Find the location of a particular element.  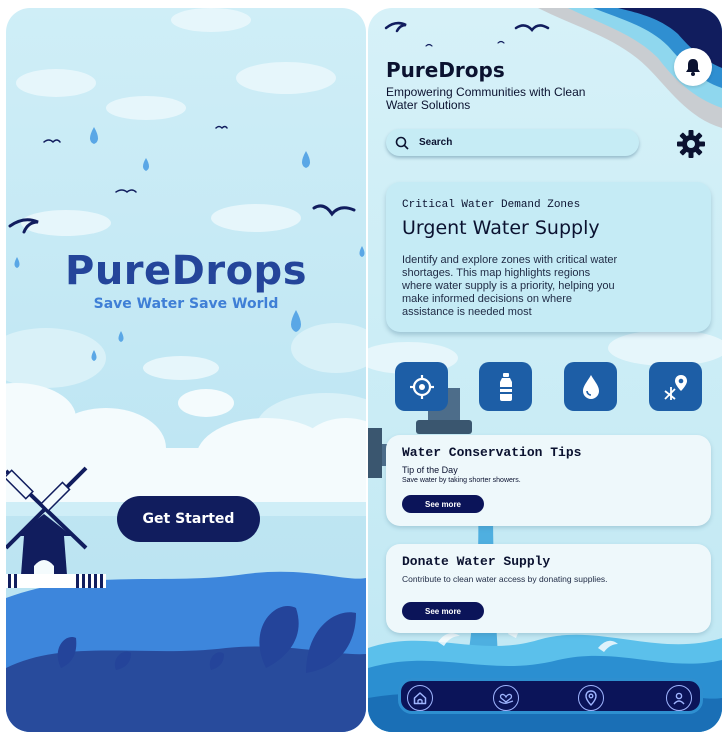

nav-donate is located at coordinates (506, 698).